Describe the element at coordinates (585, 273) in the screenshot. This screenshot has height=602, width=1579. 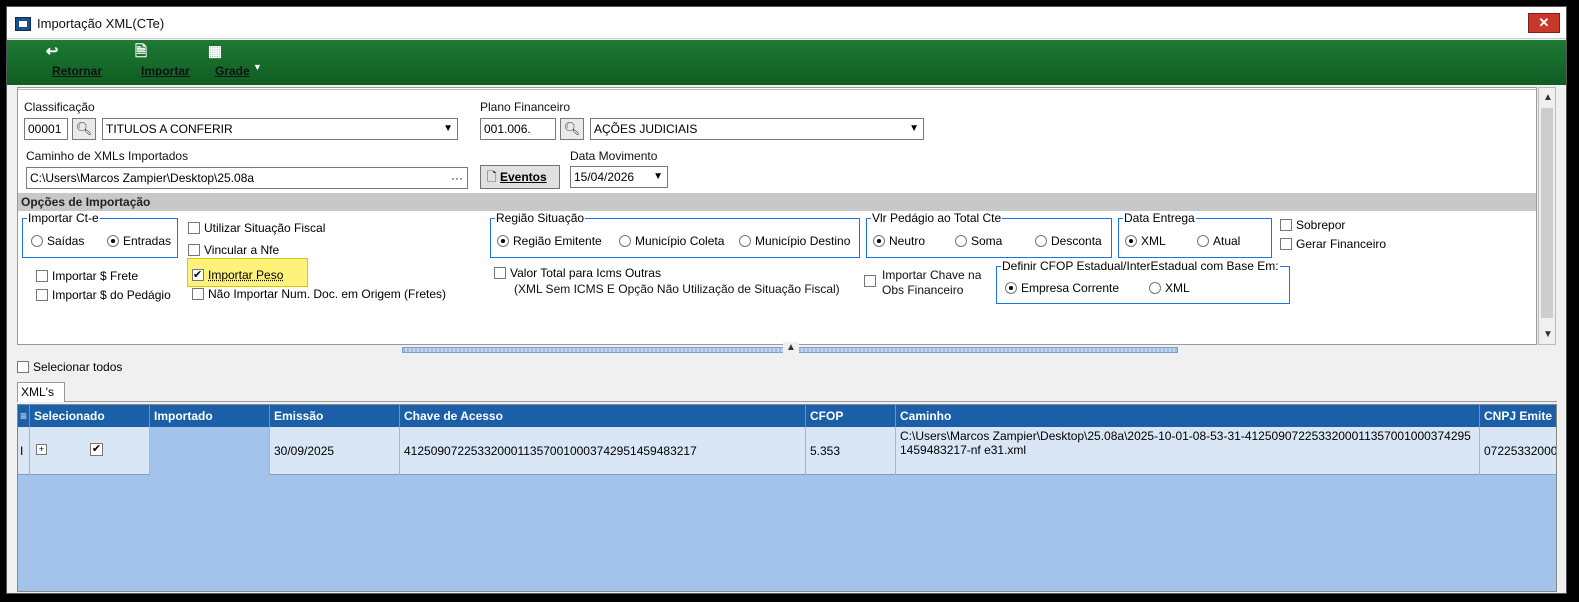
I see `valor-total-icms-label: Valor Total para Icms Outras` at that location.